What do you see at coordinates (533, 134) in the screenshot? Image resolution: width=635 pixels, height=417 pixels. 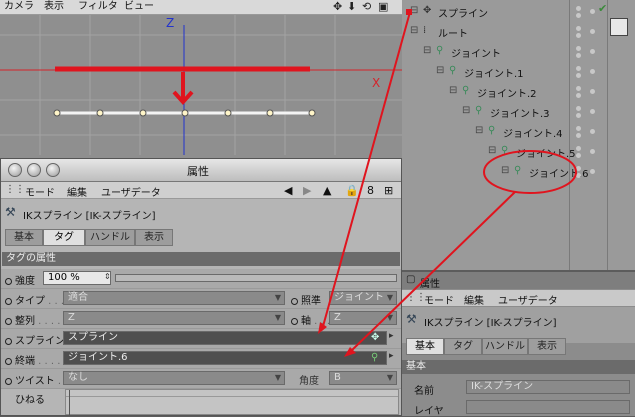 I see `object-label: ジョイント.4` at bounding box center [533, 134].